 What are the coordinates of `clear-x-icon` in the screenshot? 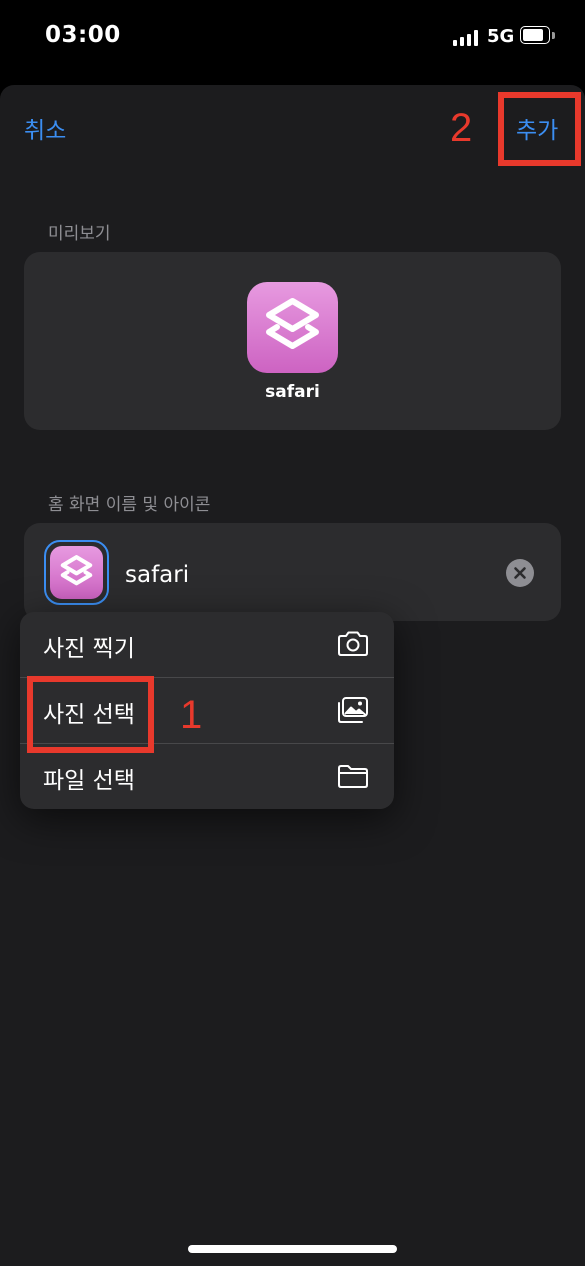 It's located at (520, 573).